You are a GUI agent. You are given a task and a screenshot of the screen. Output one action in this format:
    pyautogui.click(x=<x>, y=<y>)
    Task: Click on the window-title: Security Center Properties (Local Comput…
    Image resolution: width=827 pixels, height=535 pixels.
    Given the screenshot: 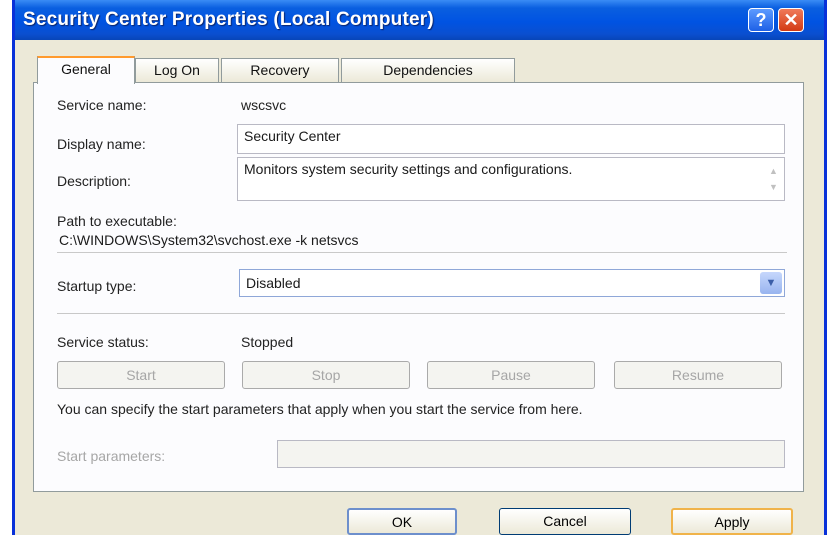 What is the action you would take?
    pyautogui.click(x=228, y=19)
    